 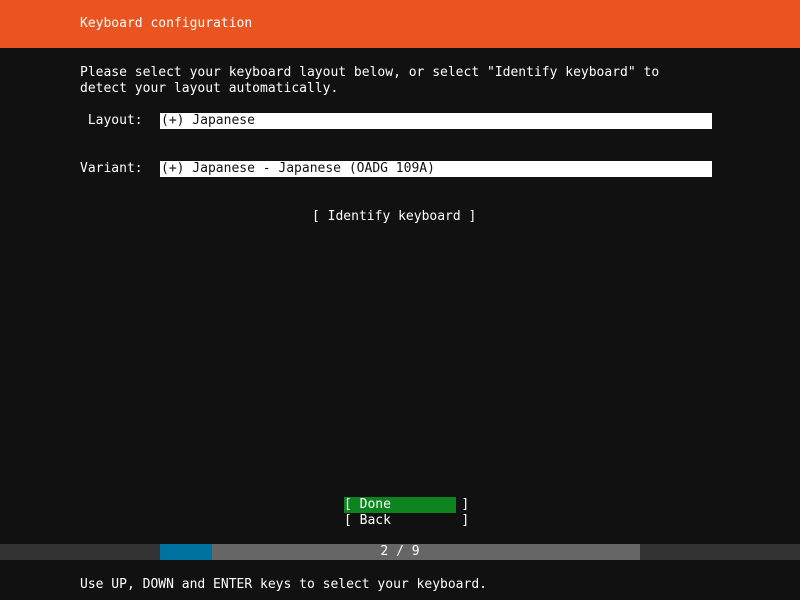 I want to click on identify-keyboard-button: [ Identify keyboard ], so click(x=394, y=217).